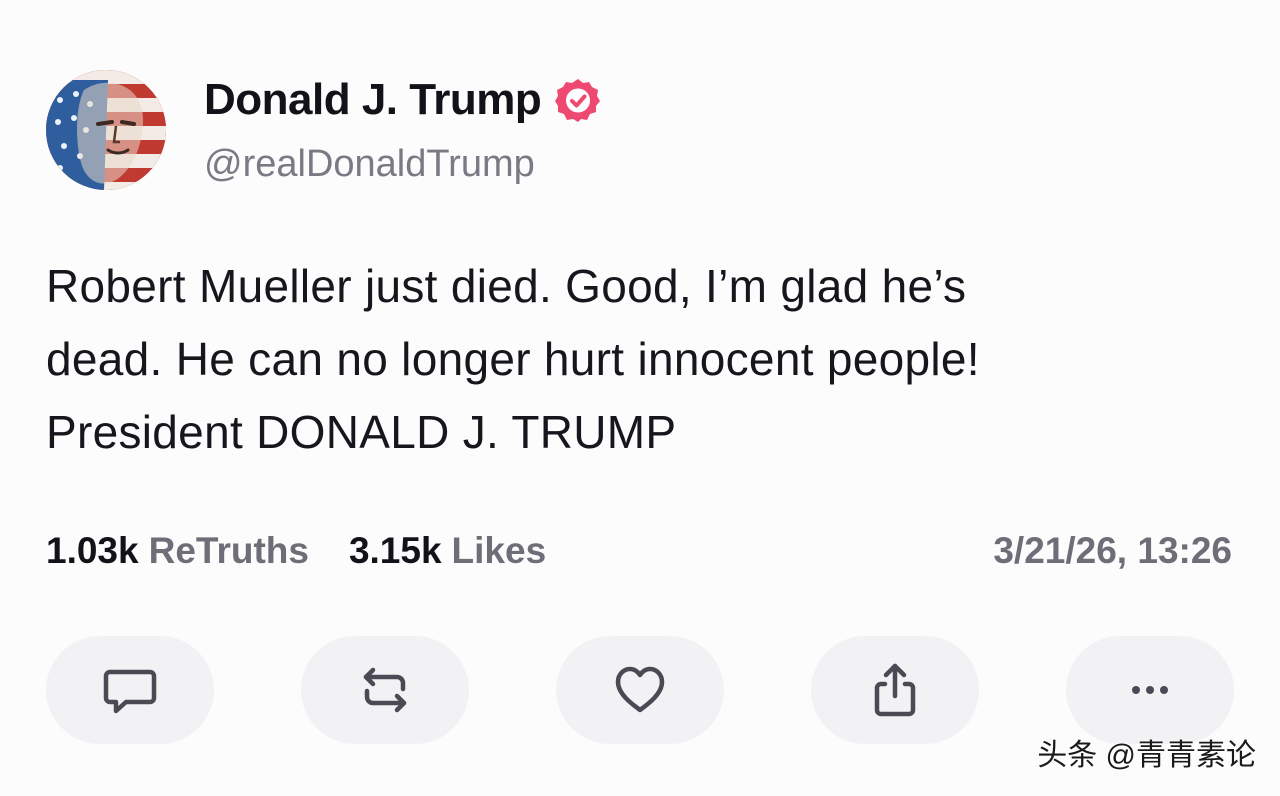 The height and width of the screenshot is (796, 1280). What do you see at coordinates (395, 550) in the screenshot?
I see `likes-count: 3.15k` at bounding box center [395, 550].